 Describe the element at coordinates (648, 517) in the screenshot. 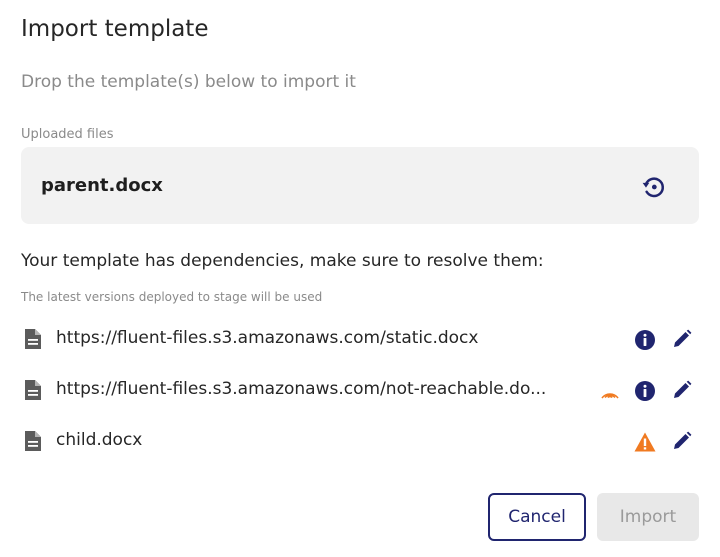

I see `import-button: Import` at that location.